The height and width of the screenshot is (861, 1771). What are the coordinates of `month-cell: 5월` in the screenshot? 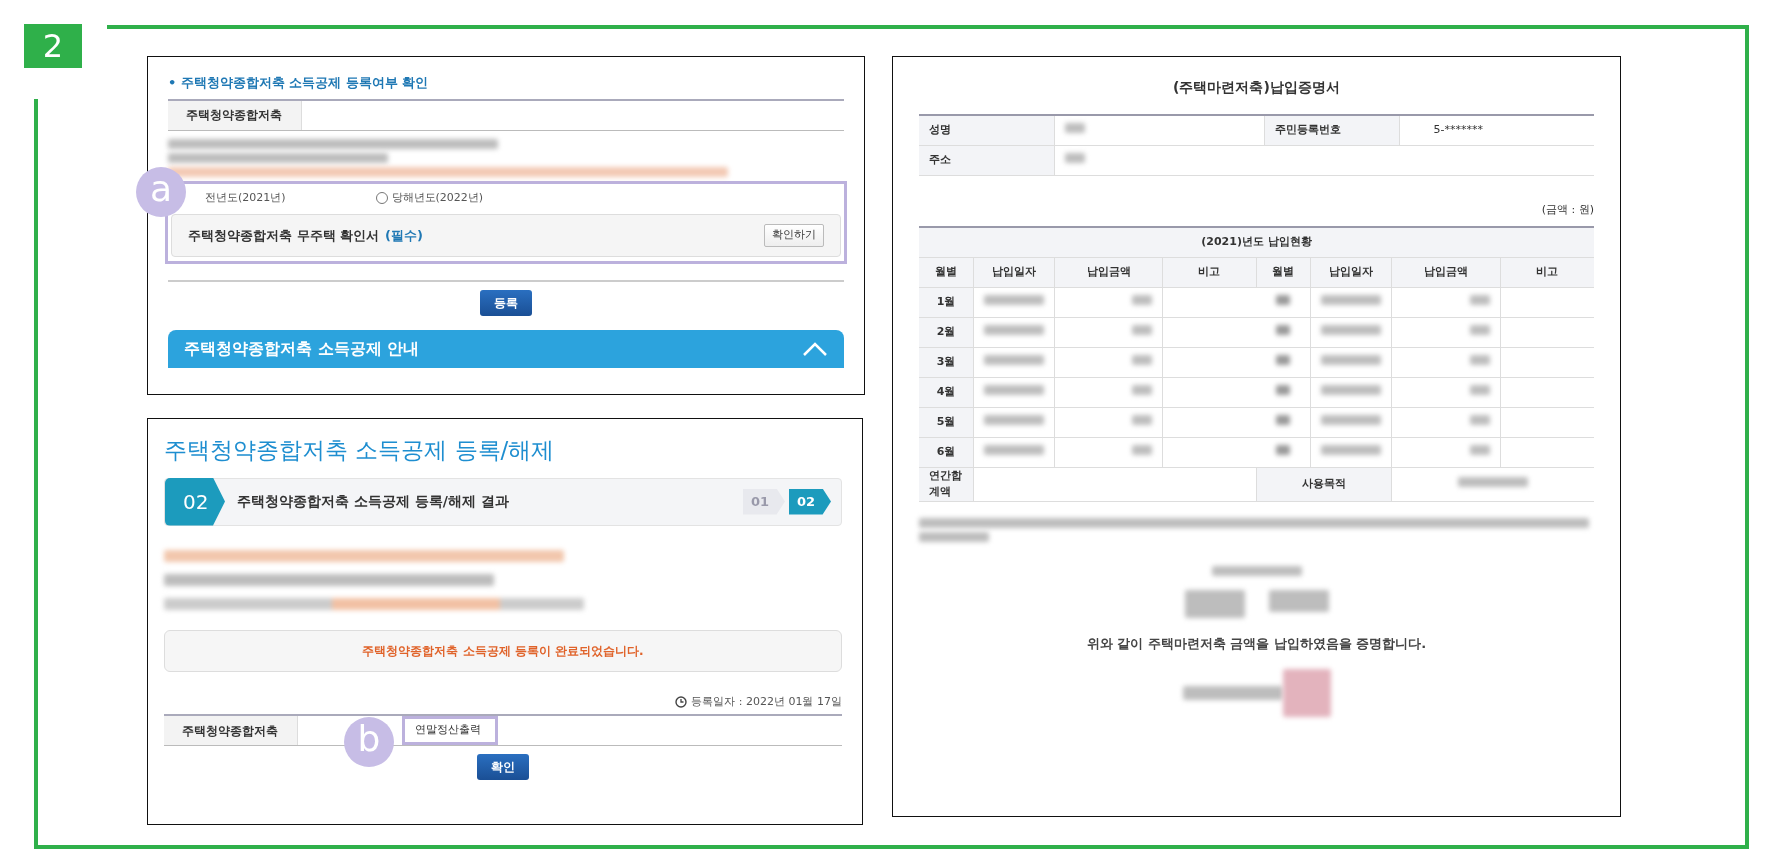 It's located at (946, 422).